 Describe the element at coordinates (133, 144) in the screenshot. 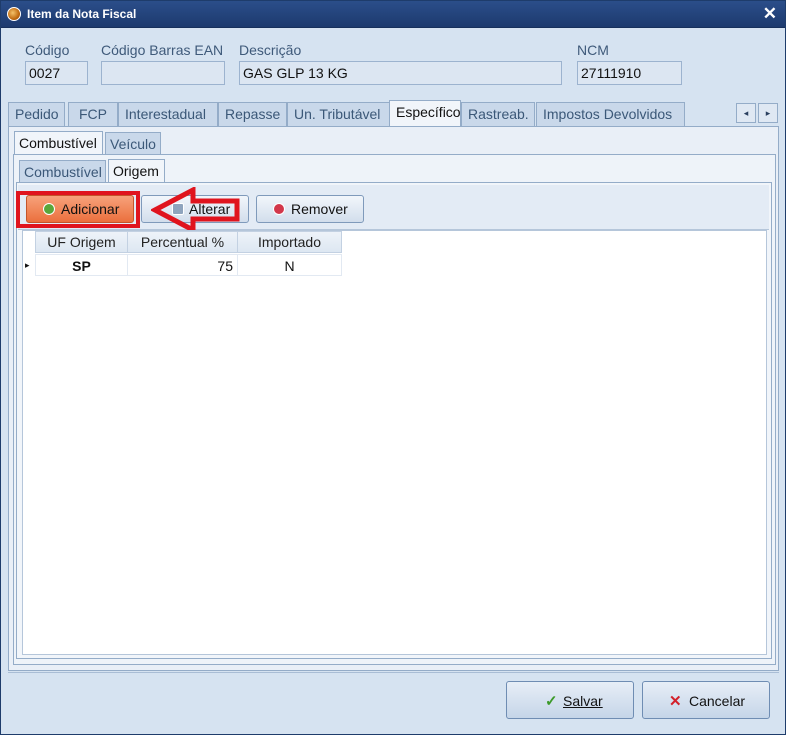

I see `tab-veiculo: Veículo` at that location.